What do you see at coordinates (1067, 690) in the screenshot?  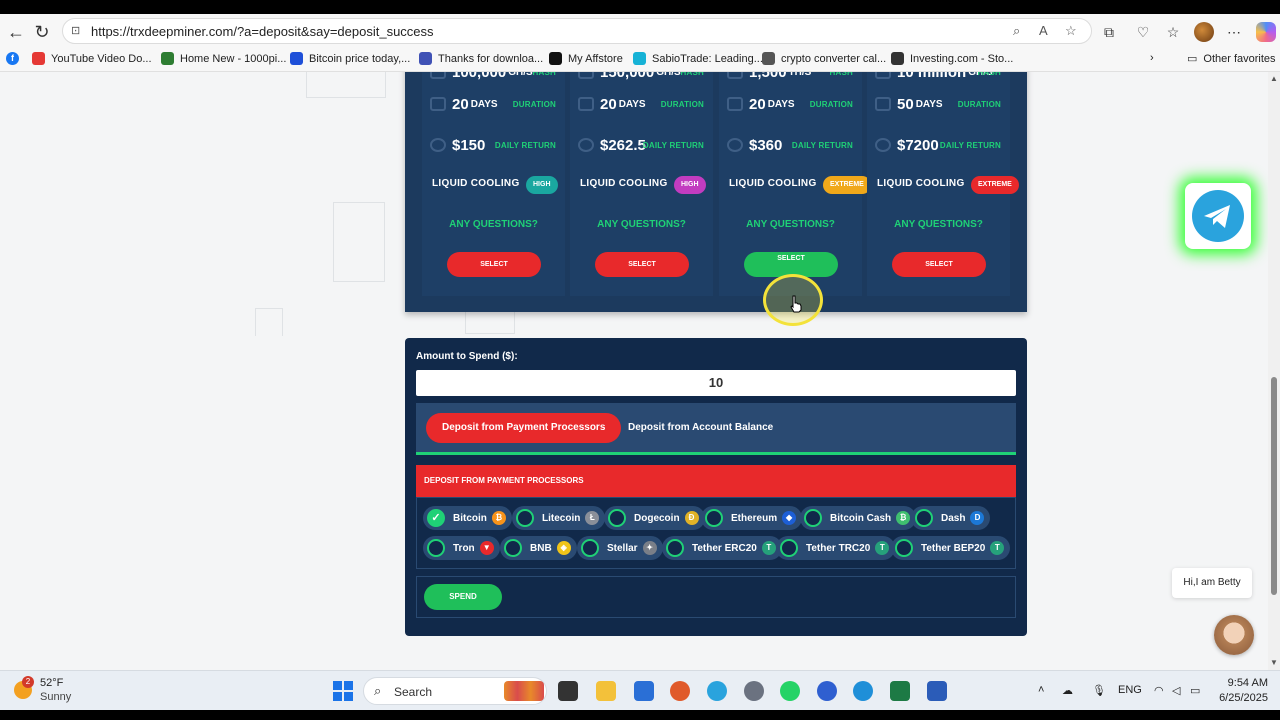 I see `onedrive-icon: ☁` at bounding box center [1067, 690].